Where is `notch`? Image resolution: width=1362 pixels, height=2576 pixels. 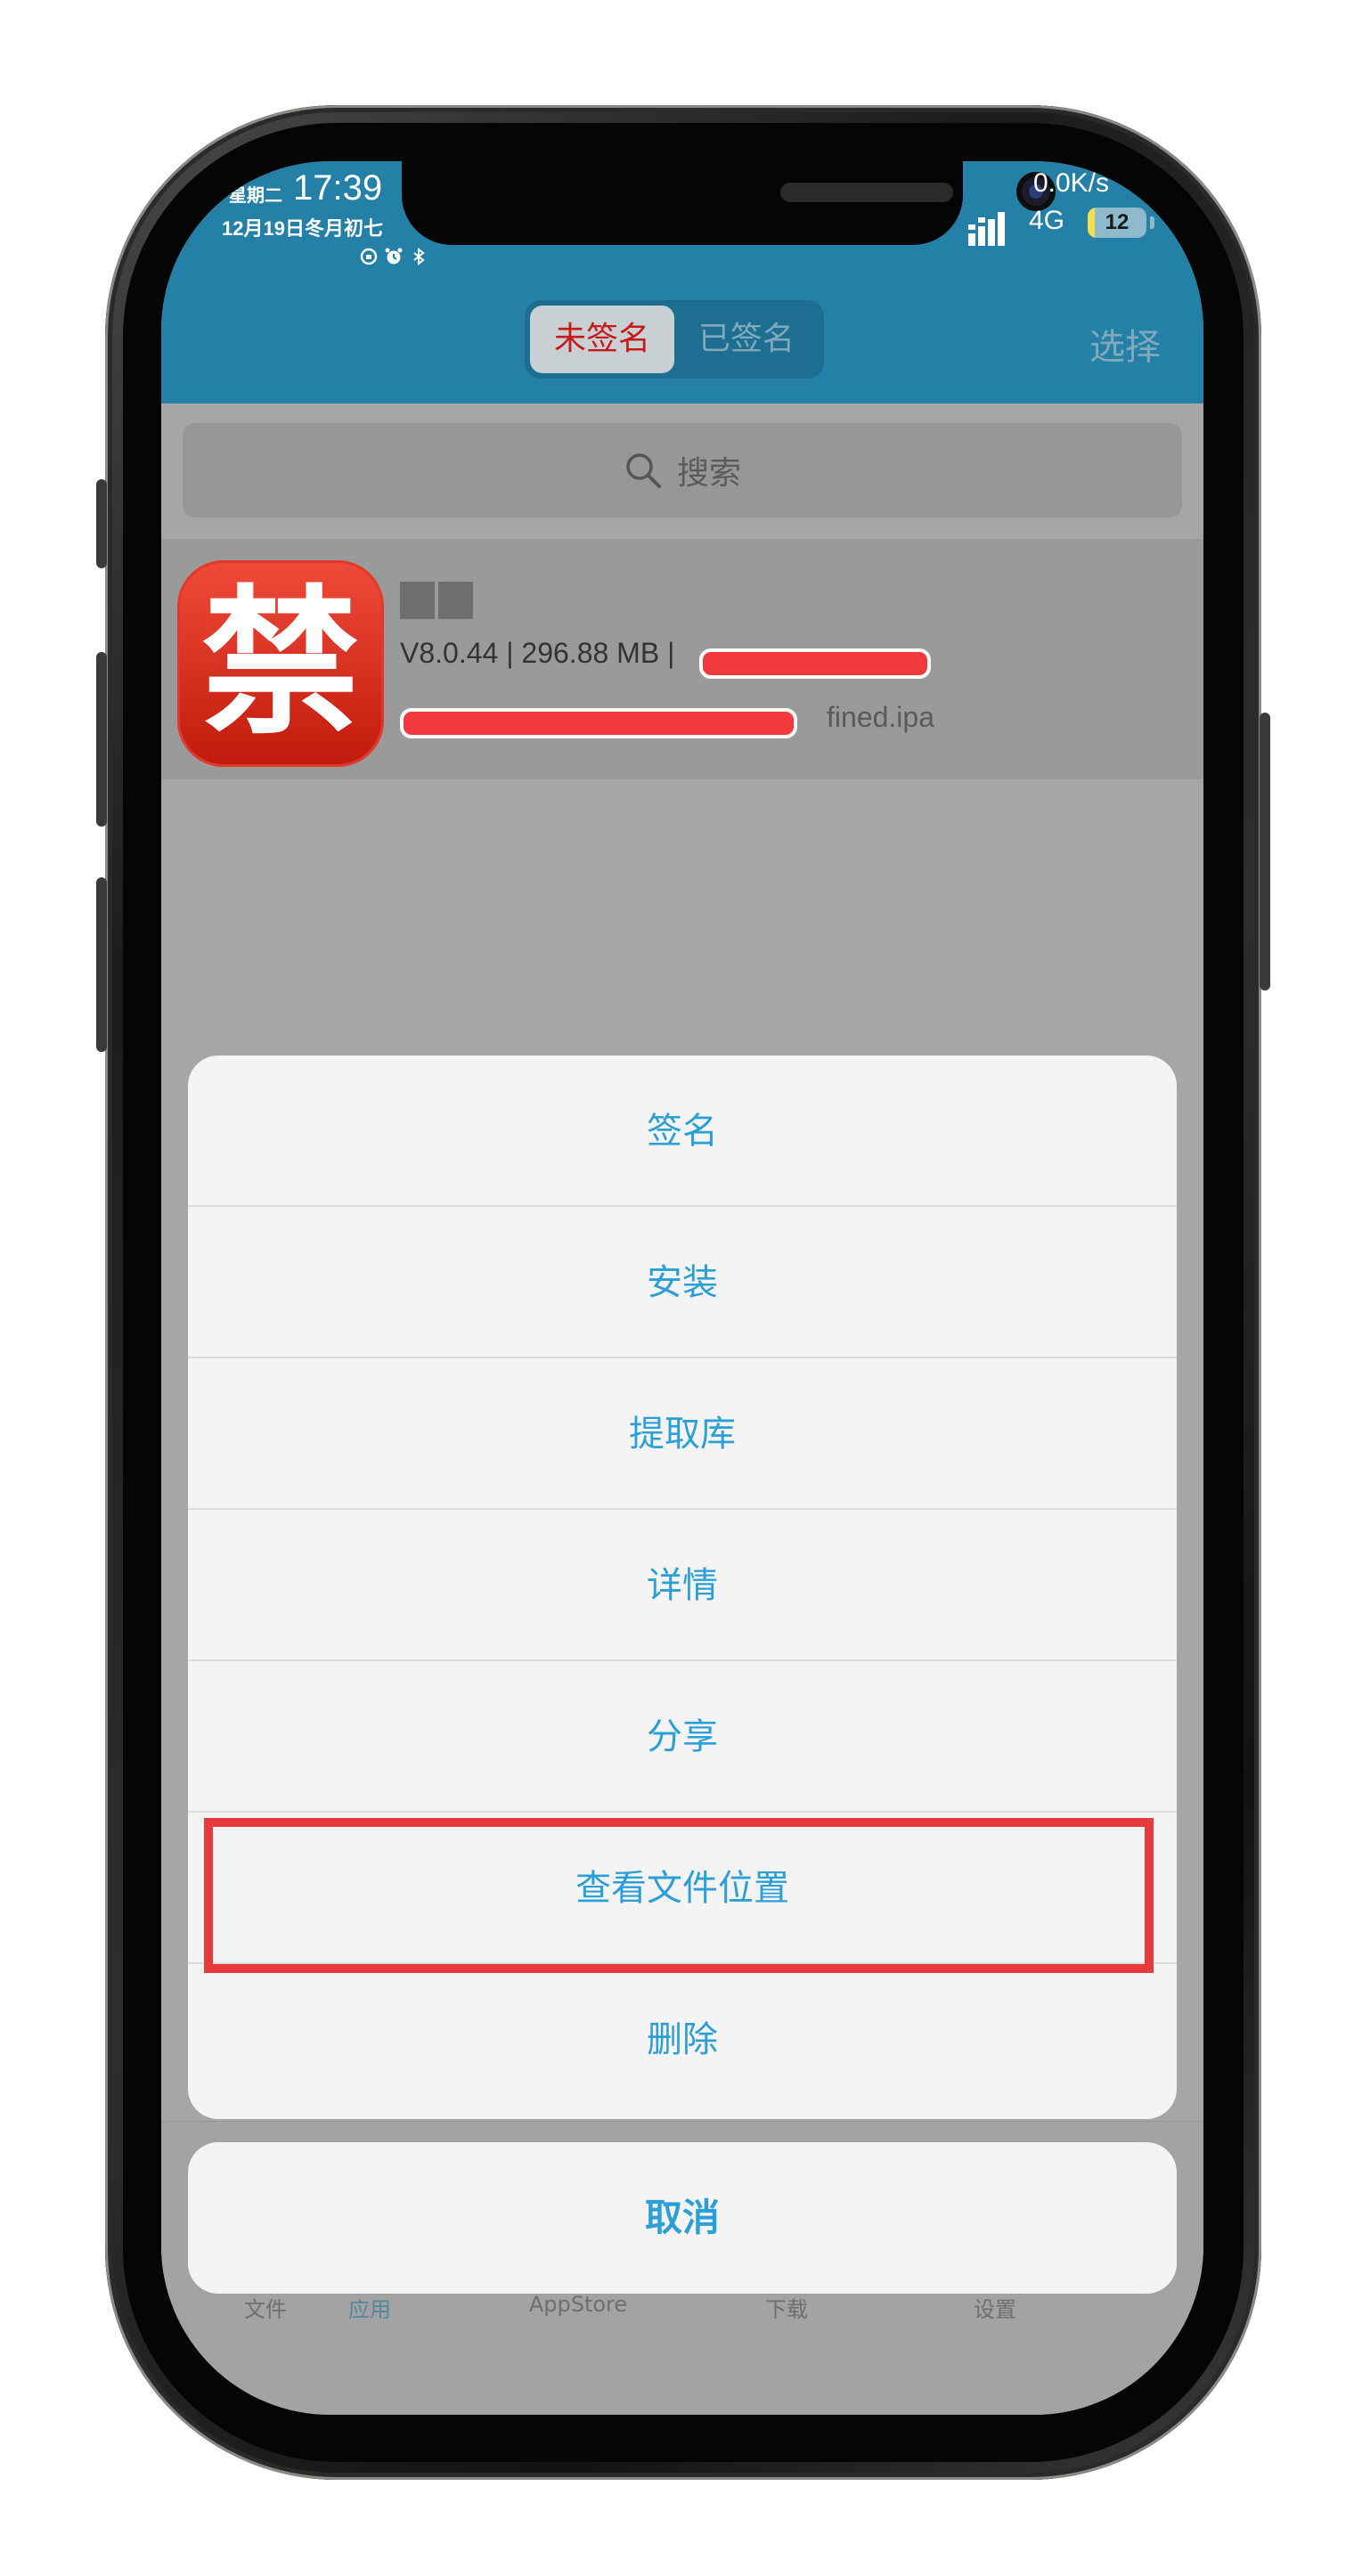 notch is located at coordinates (729, 203).